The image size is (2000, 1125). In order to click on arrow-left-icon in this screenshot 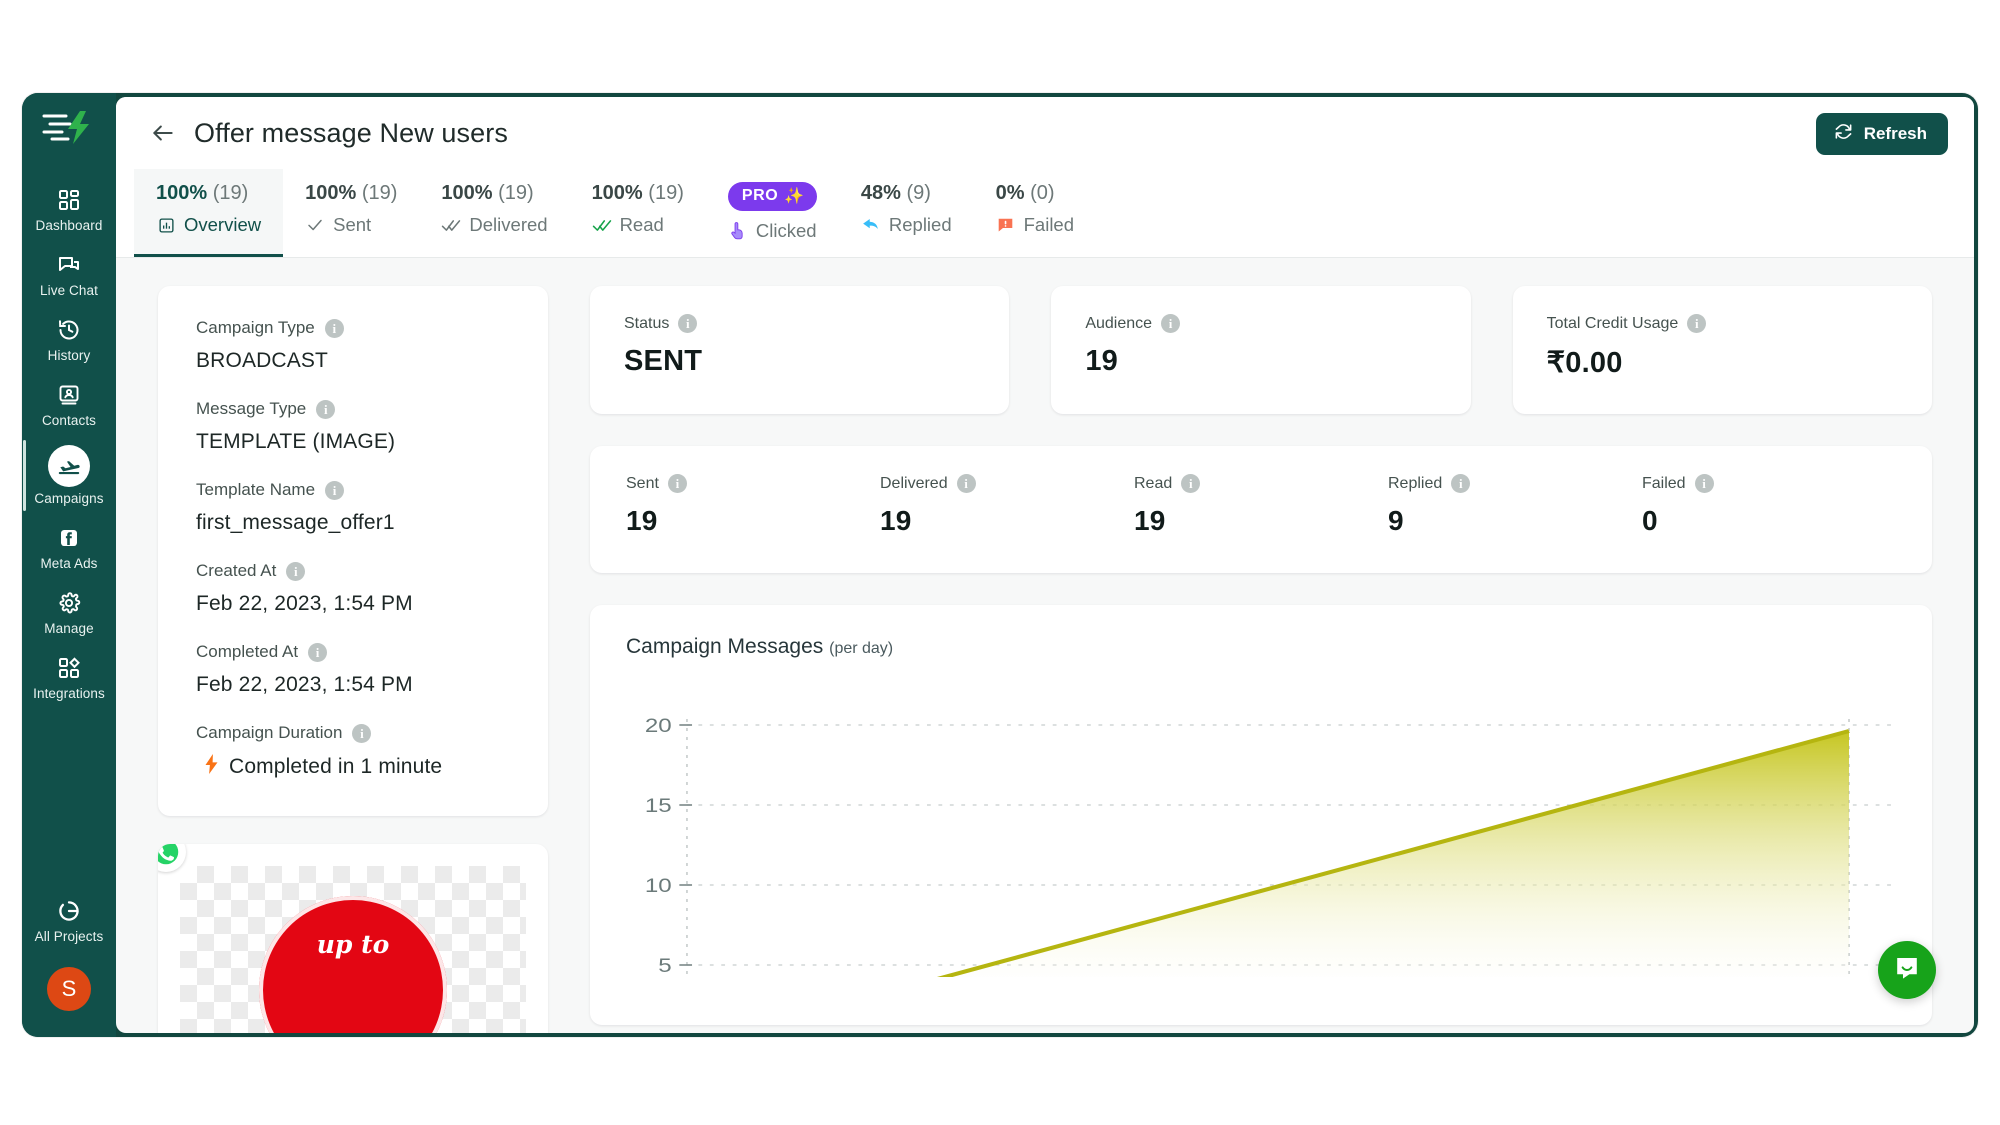, I will do `click(163, 133)`.